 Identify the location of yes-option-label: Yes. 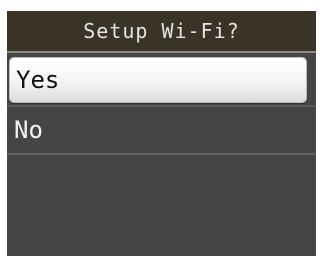
(38, 80).